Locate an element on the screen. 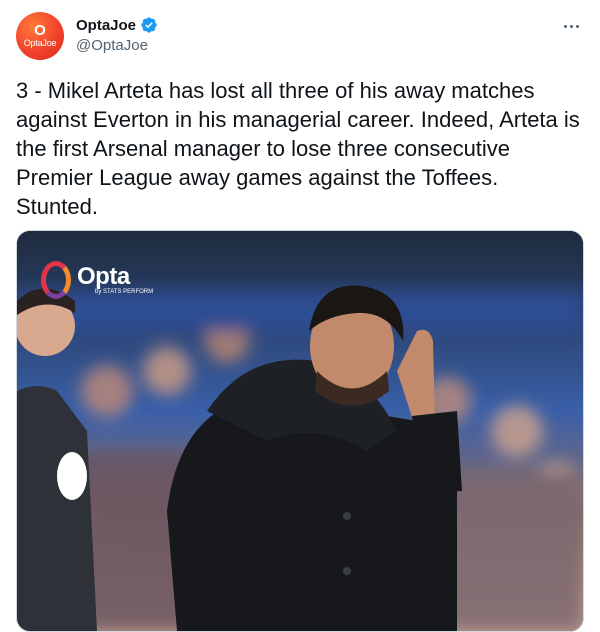  verified-badge-icon is located at coordinates (149, 25).